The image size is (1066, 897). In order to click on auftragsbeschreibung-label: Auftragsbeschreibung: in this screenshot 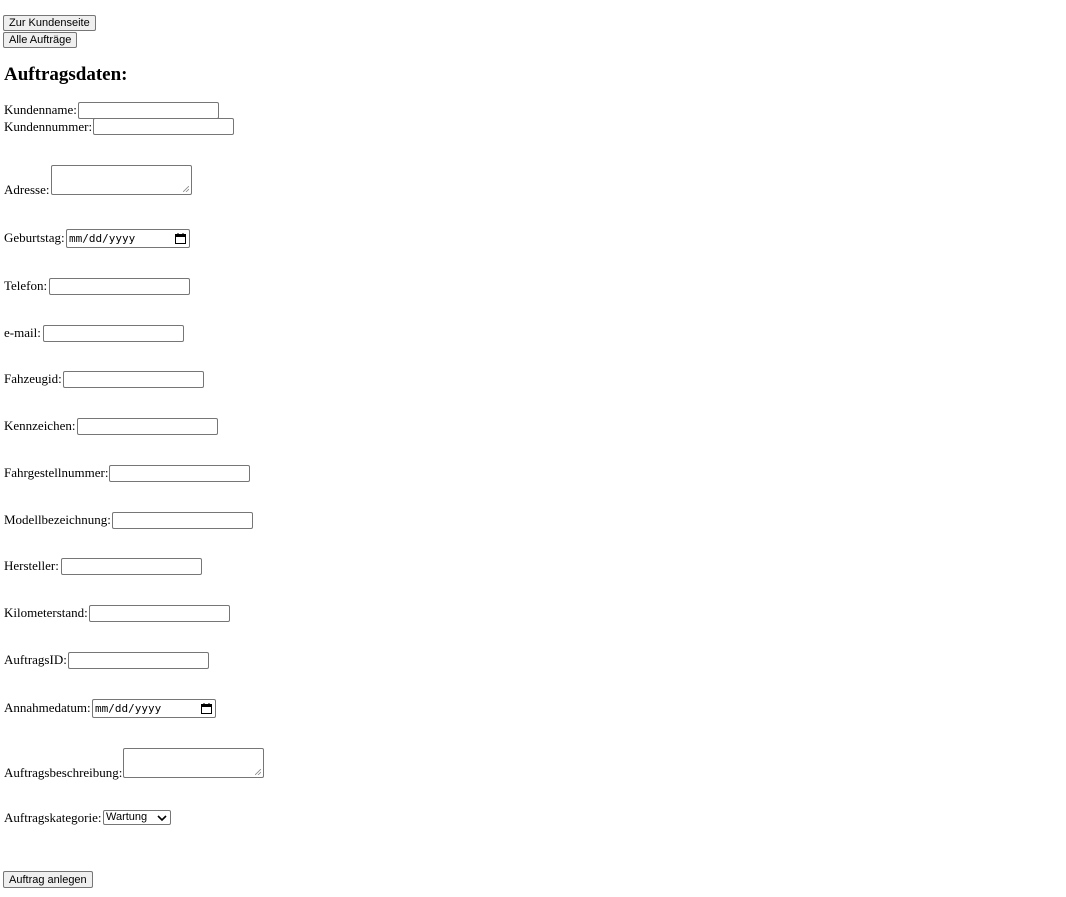, I will do `click(63, 772)`.